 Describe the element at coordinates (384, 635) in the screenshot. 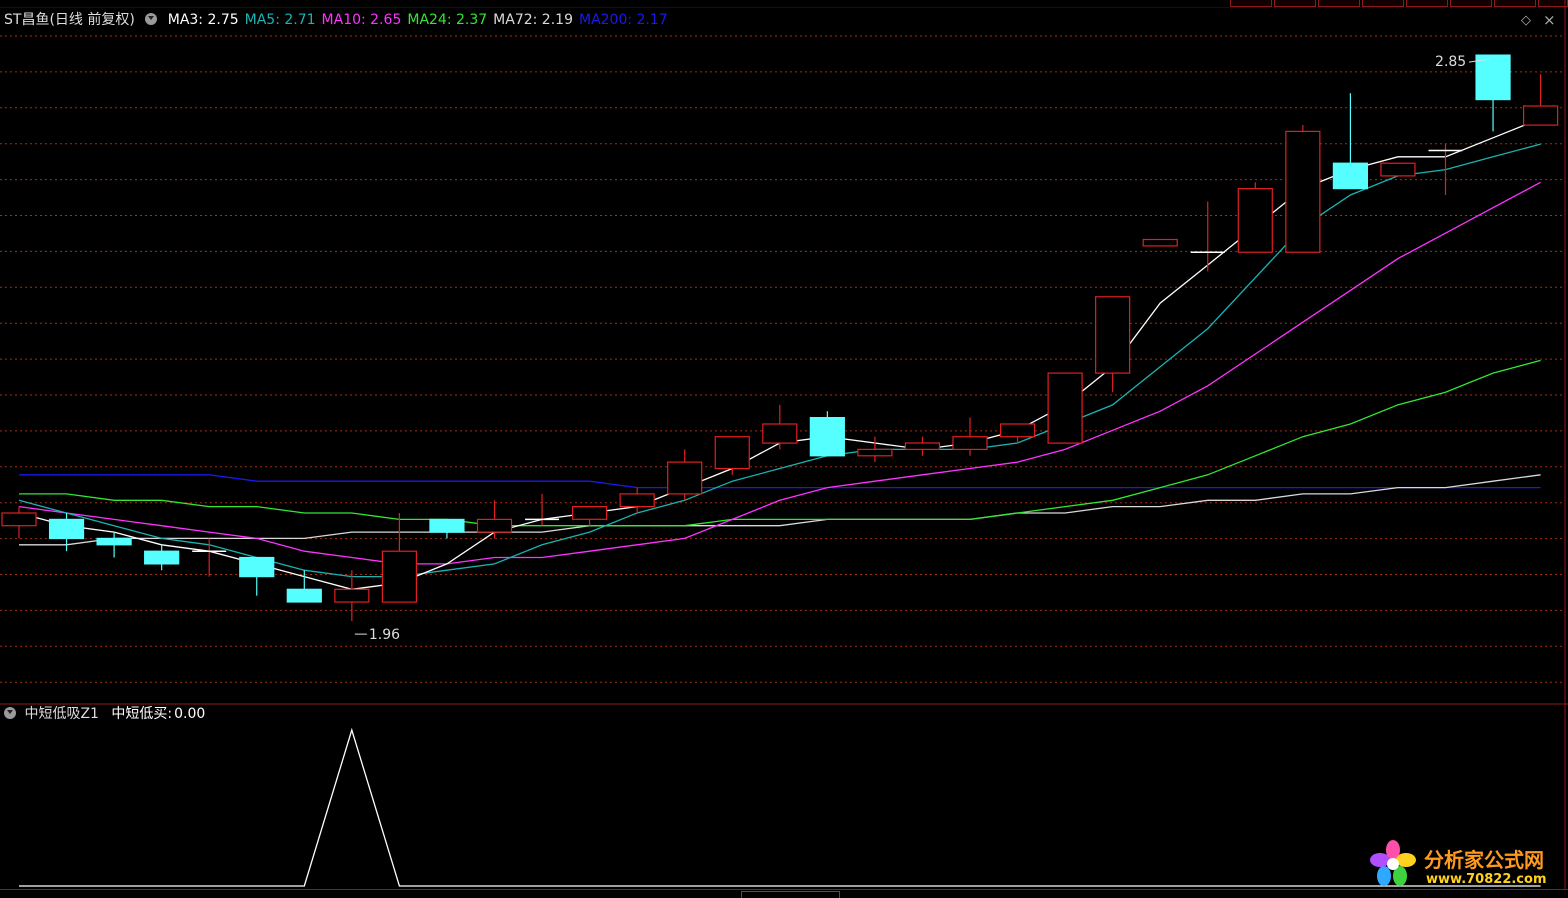

I see `low-price-label: 1.96` at that location.